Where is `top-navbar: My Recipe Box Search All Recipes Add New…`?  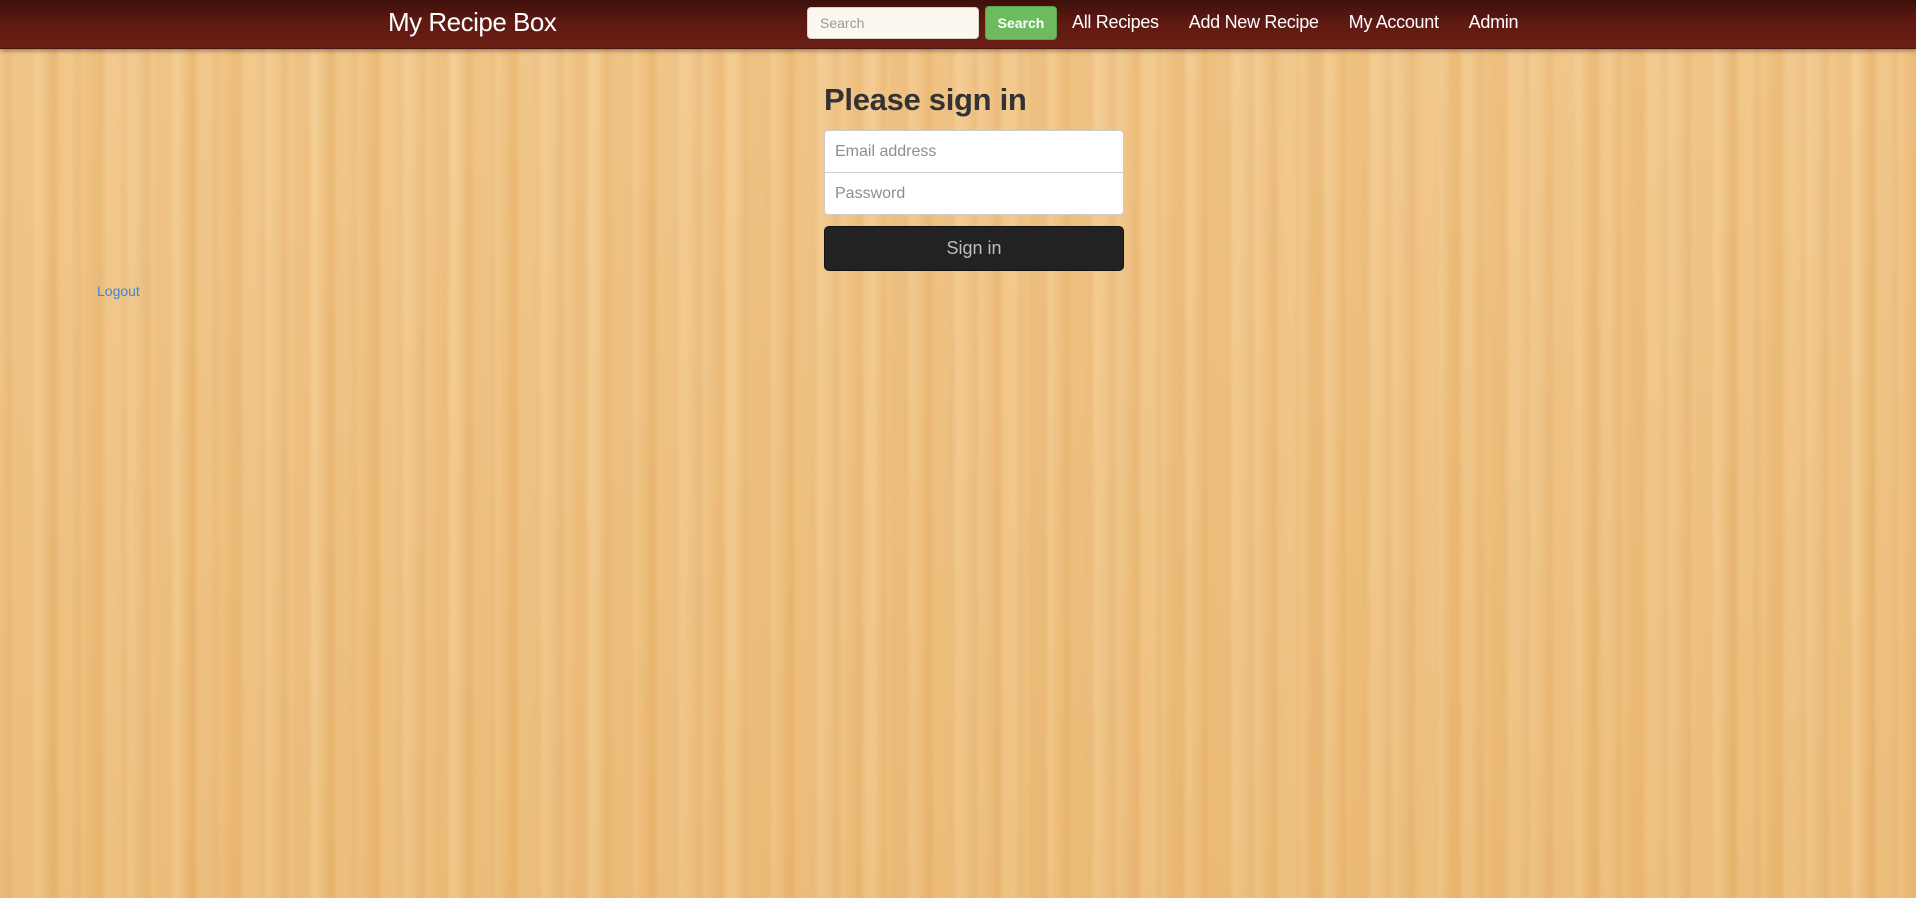 top-navbar: My Recipe Box Search All Recipes Add New… is located at coordinates (958, 24).